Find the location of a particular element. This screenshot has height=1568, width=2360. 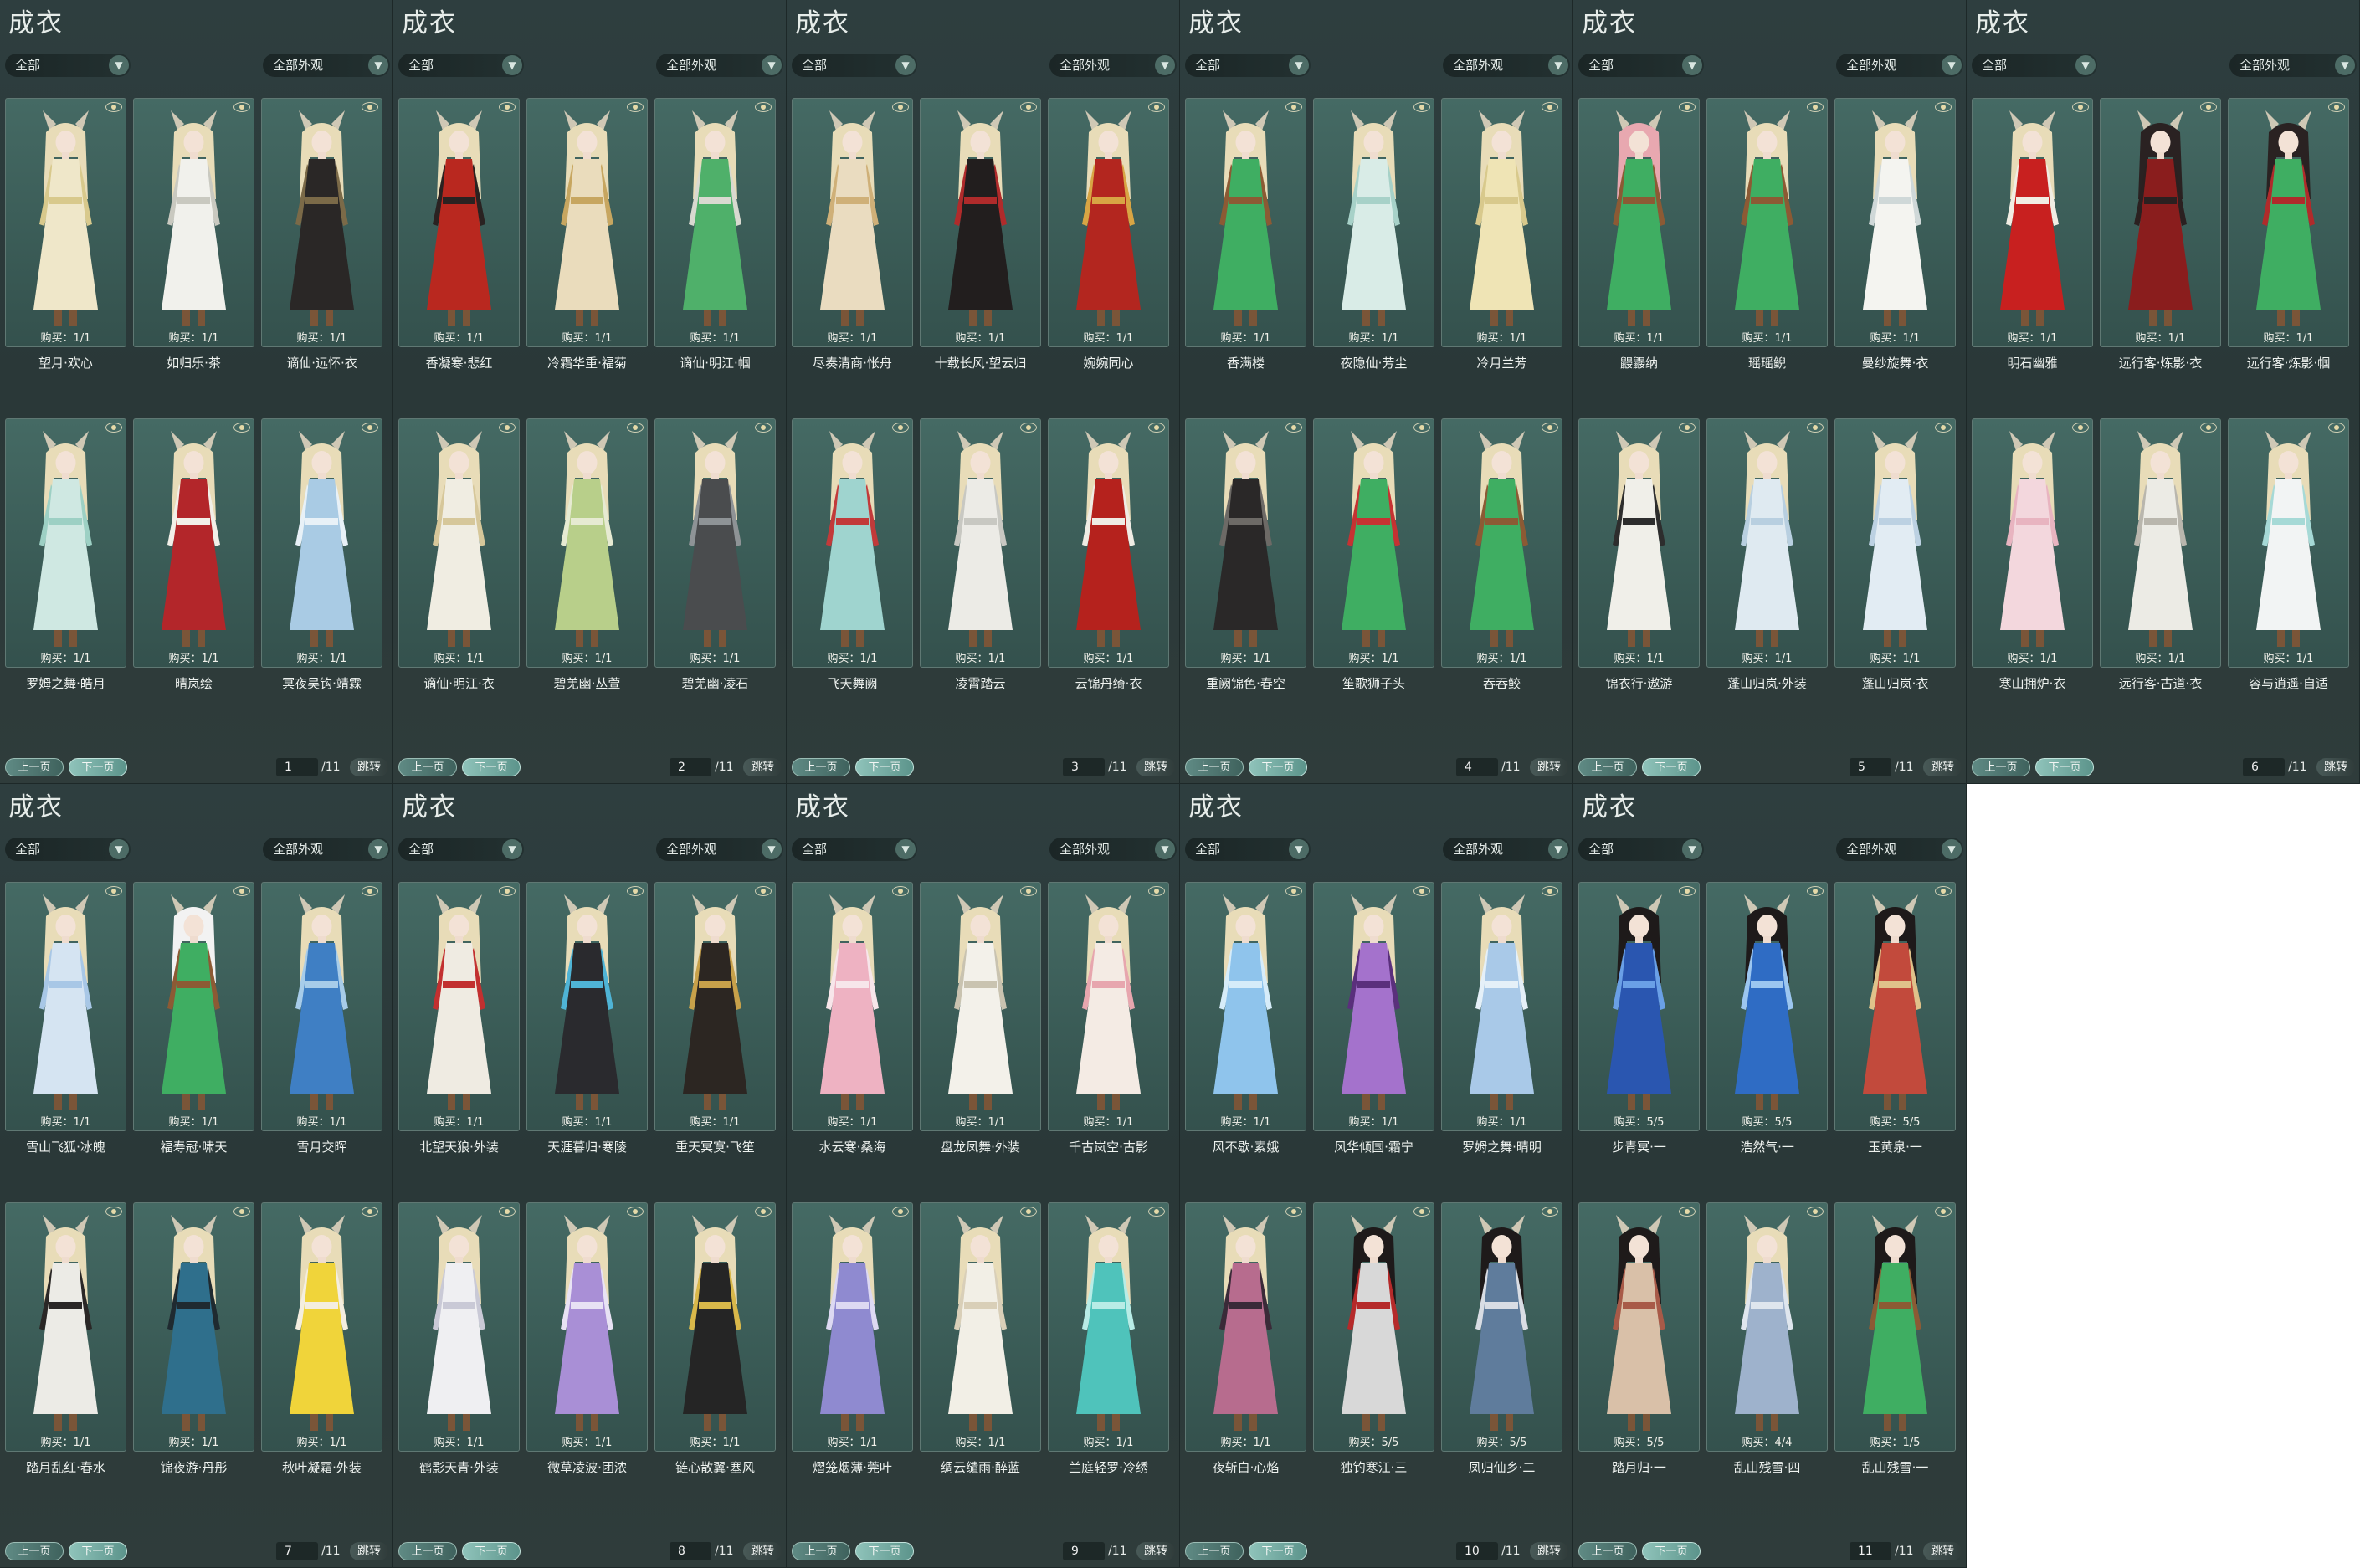

outfit-card: 购买：4/4 is located at coordinates (1767, 1327).